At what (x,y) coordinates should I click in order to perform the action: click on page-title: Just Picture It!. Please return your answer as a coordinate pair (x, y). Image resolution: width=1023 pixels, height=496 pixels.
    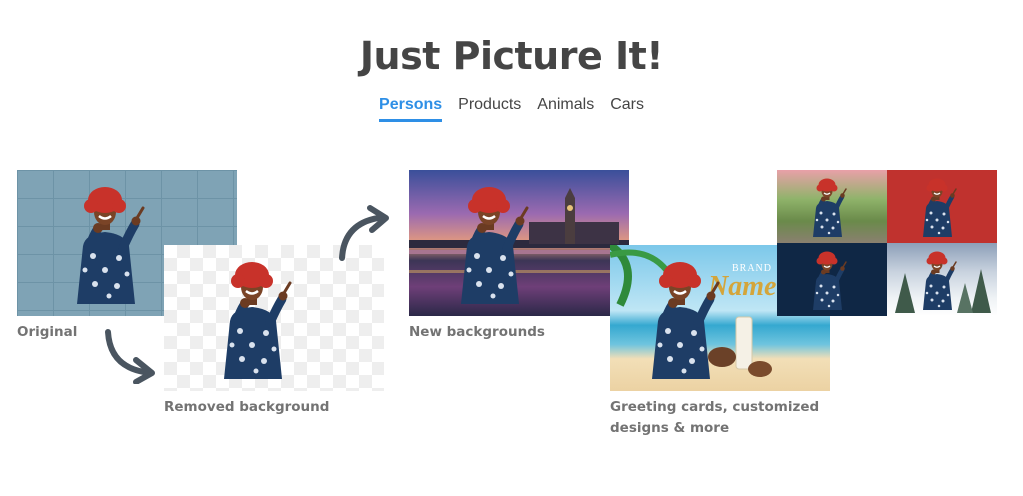
    Looking at the image, I should click on (511, 56).